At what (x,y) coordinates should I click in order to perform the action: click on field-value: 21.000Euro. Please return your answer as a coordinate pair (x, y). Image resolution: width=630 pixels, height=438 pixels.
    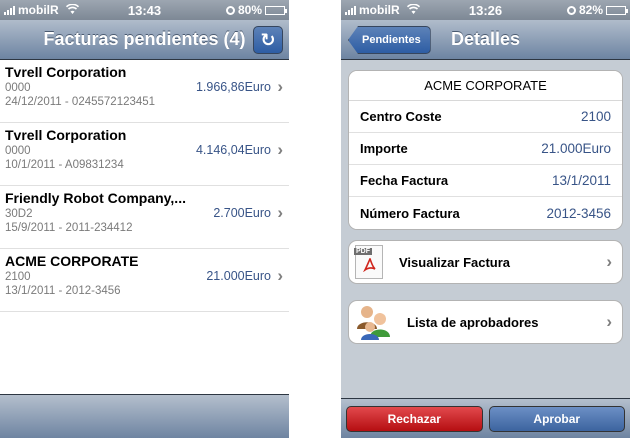
    Looking at the image, I should click on (576, 148).